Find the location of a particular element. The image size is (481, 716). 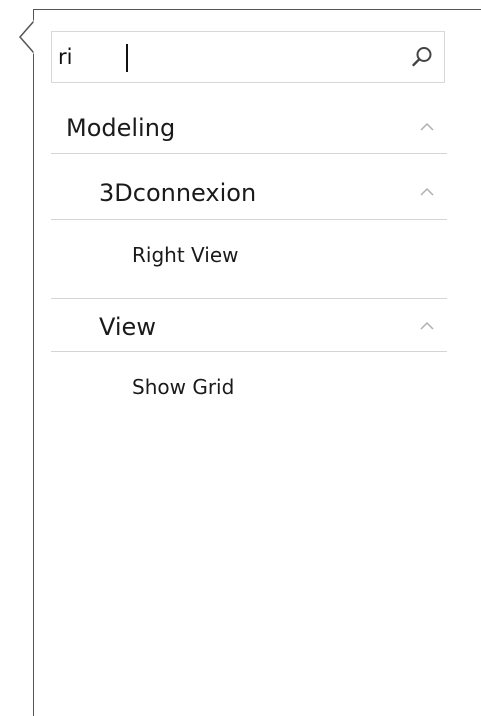

tree-group-view: View is located at coordinates (249, 327).